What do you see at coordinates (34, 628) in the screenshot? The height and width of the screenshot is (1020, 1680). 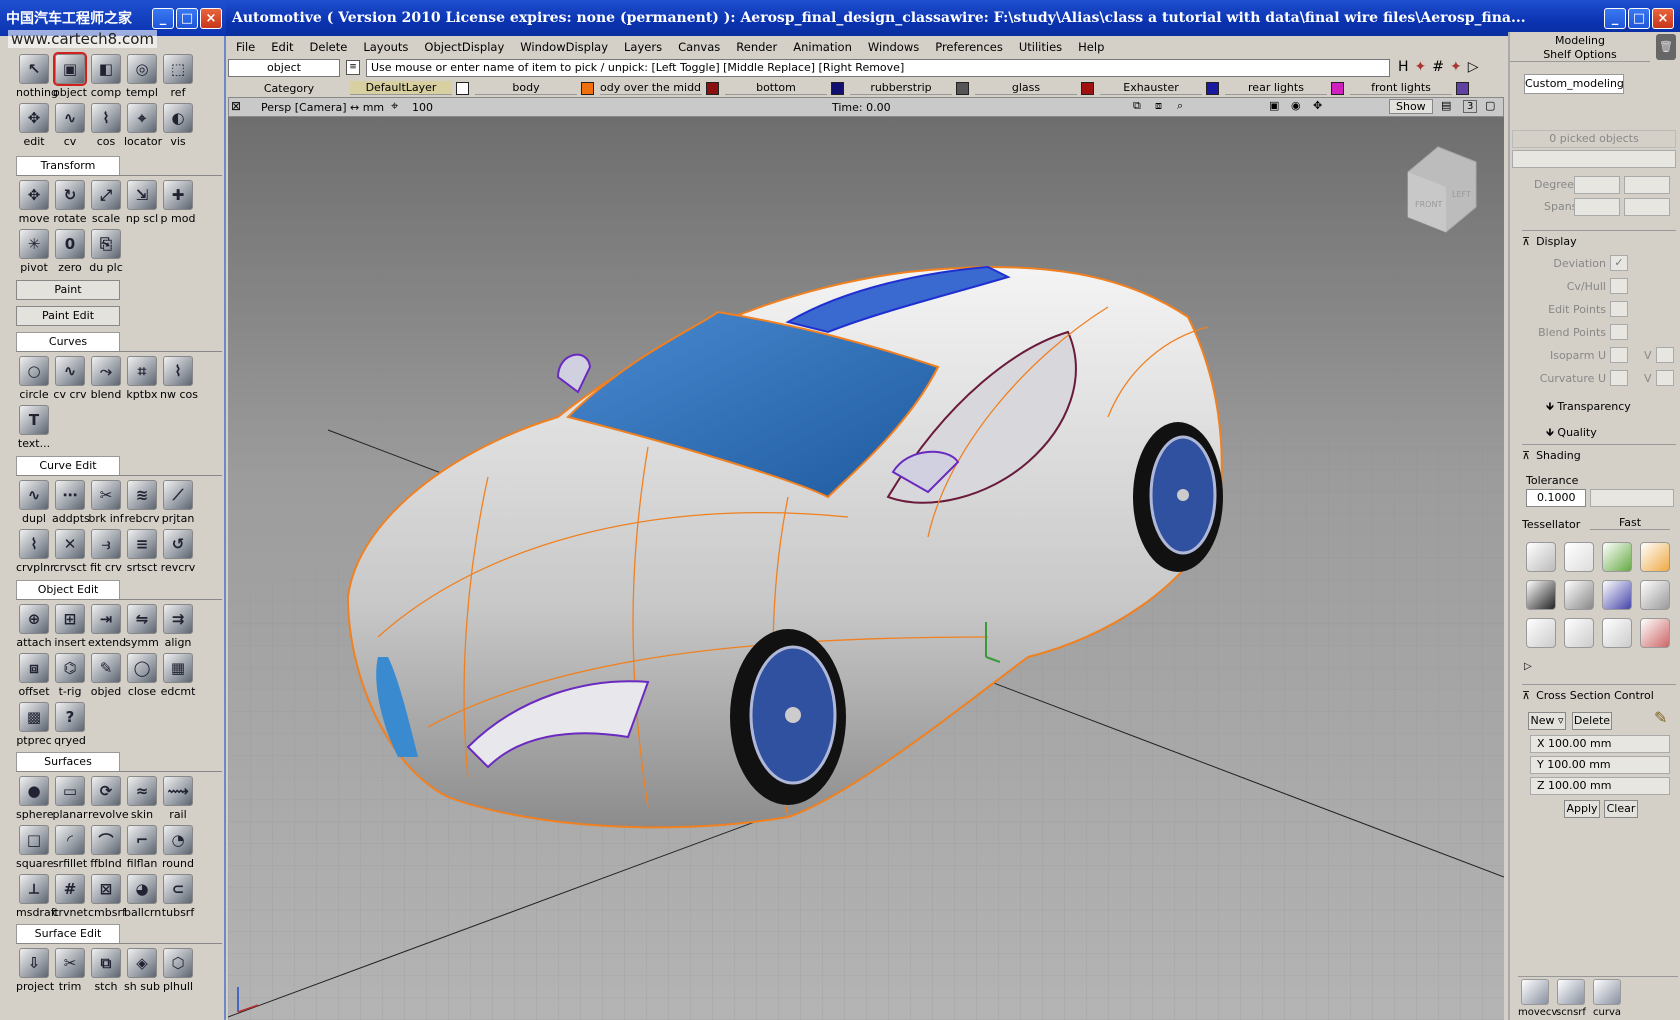 I see `tool-attach: ⊕ attach` at bounding box center [34, 628].